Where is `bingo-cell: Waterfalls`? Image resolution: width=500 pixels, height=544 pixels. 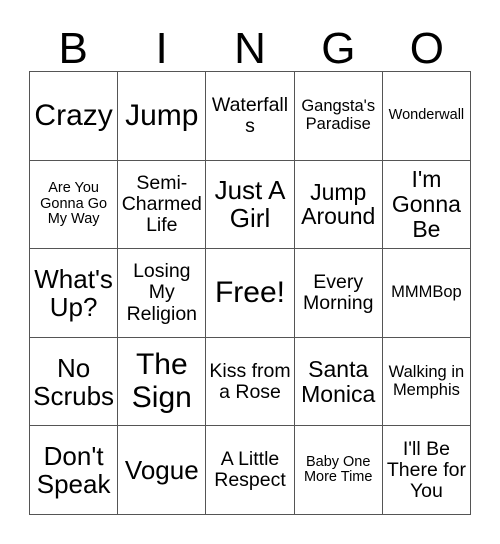
bingo-cell: Waterfalls is located at coordinates (250, 116).